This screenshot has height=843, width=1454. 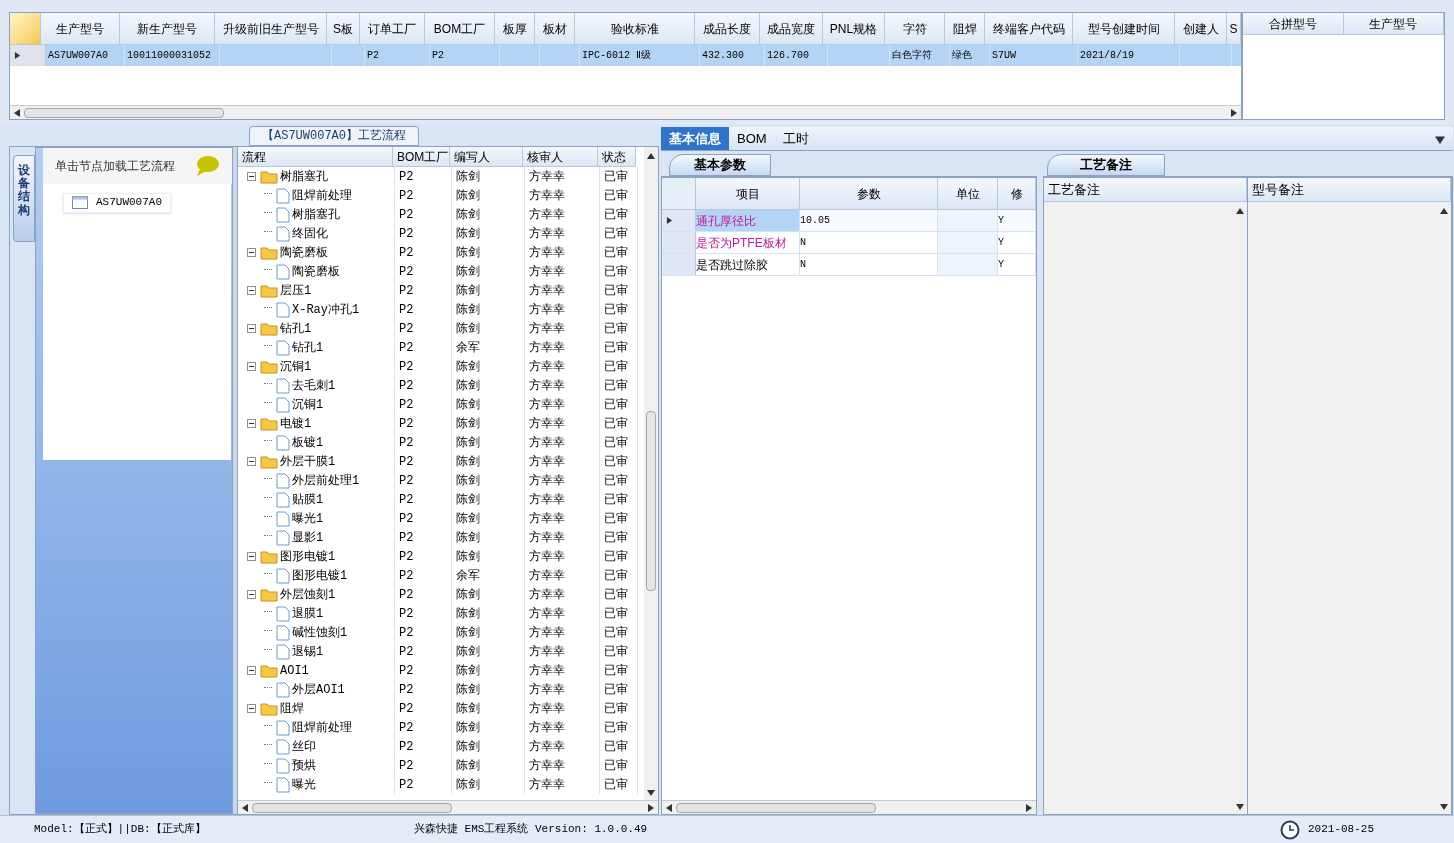 What do you see at coordinates (304, 746) in the screenshot?
I see `tree-node-label: 丝印` at bounding box center [304, 746].